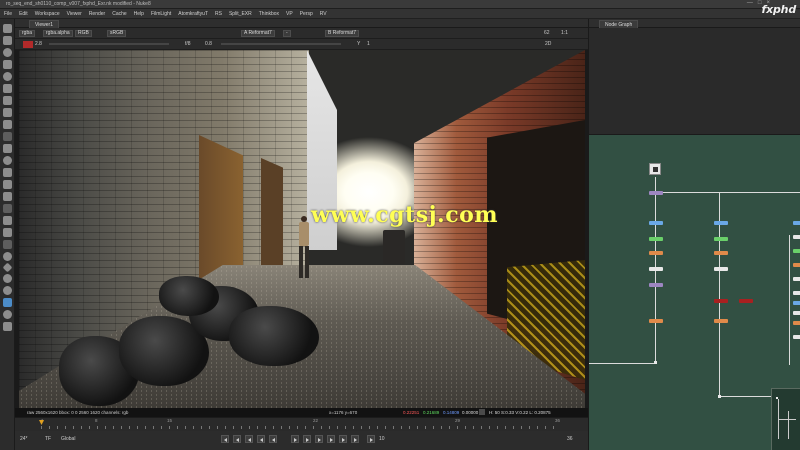 The height and width of the screenshot is (450, 800). What do you see at coordinates (7, 112) in the screenshot?
I see `merge-tool-icon` at bounding box center [7, 112].